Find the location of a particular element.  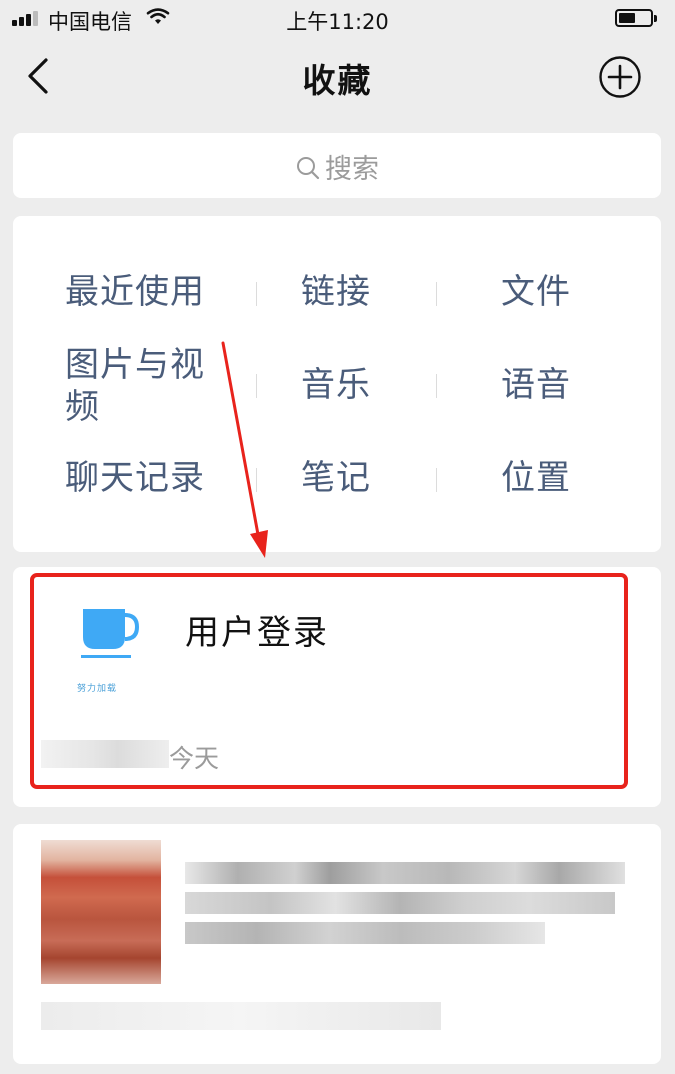

status-bar: 中国电信 上午11:20 is located at coordinates (337, 20).